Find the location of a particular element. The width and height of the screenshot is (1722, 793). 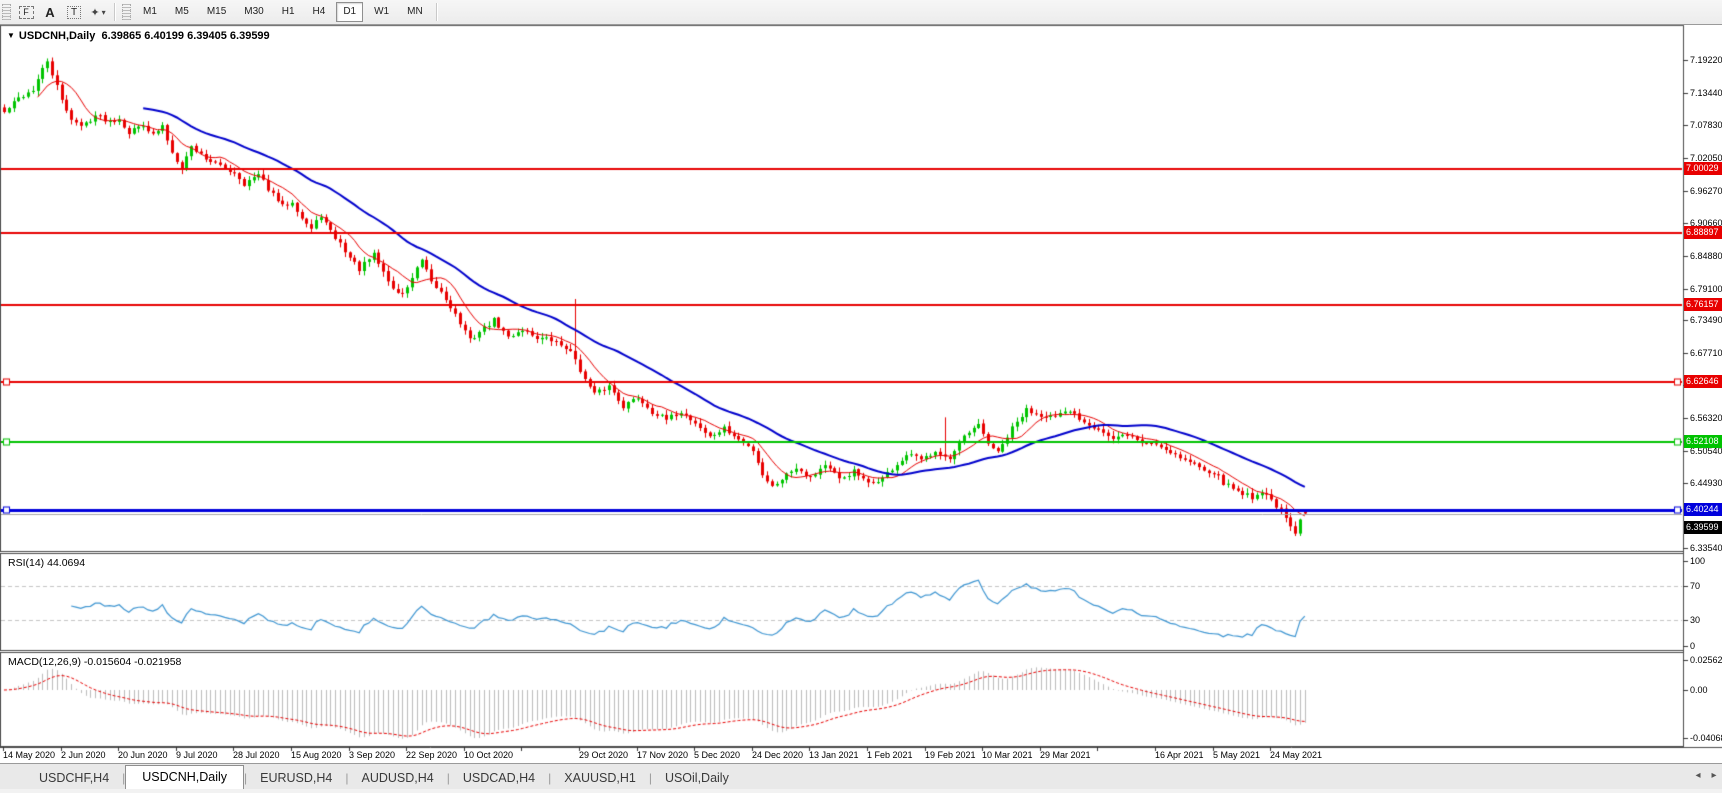

timeframe-button-m30: M30 is located at coordinates (253, 12).